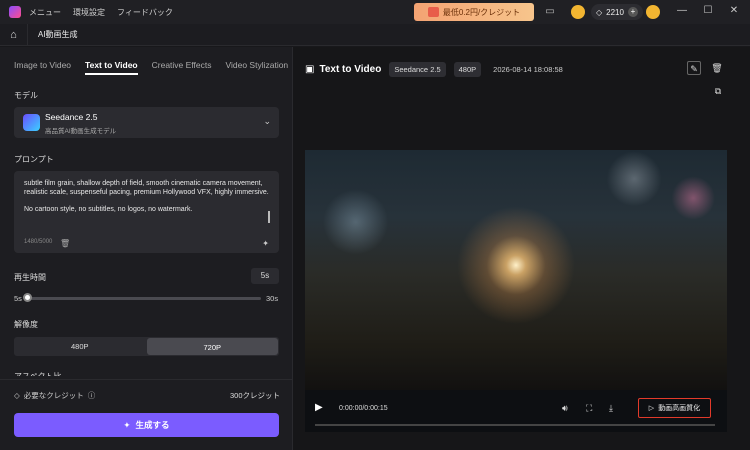 The width and height of the screenshot is (750, 450). Describe the element at coordinates (111, 67) in the screenshot. I see `tab-text-to-video: Text to Video` at that location.